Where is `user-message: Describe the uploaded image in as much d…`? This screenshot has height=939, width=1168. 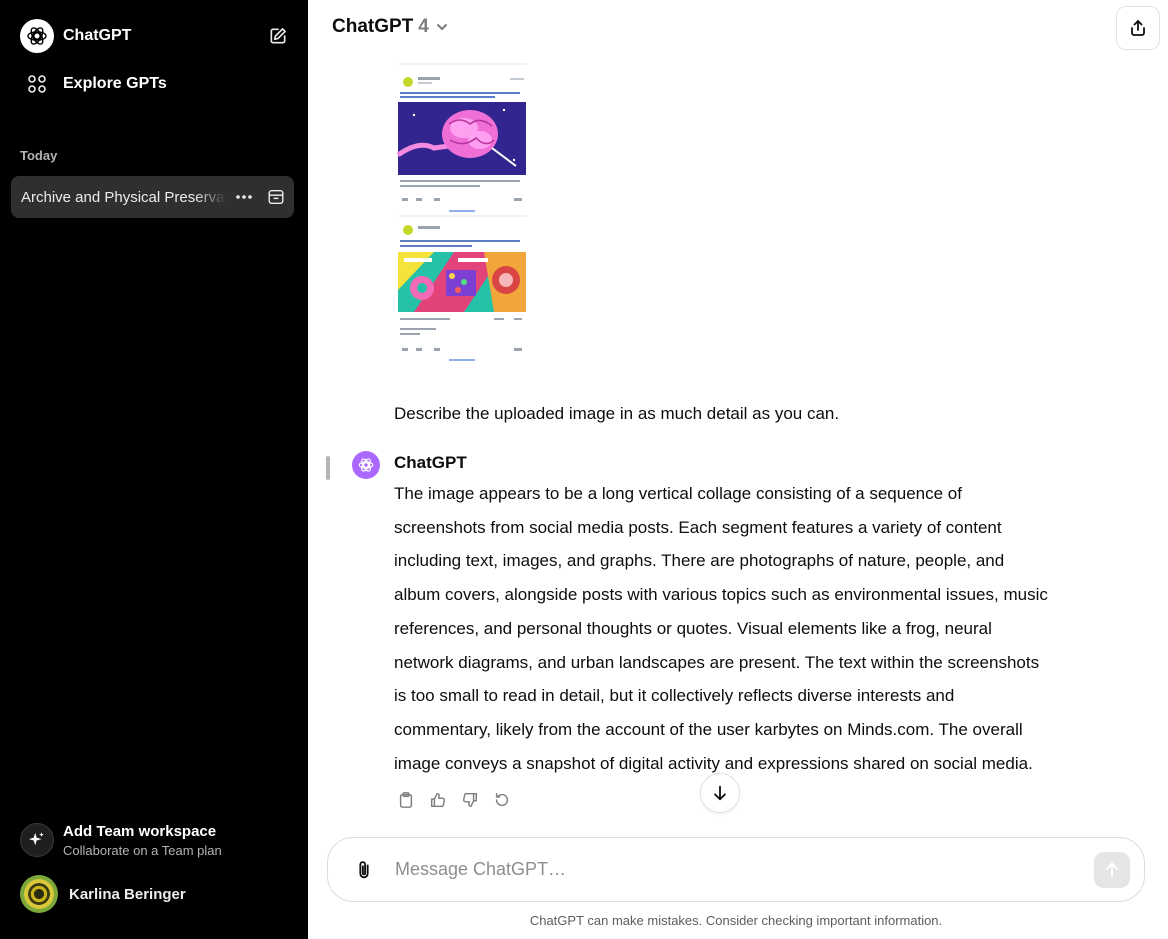 user-message: Describe the uploaded image in as much d… is located at coordinates (617, 413).